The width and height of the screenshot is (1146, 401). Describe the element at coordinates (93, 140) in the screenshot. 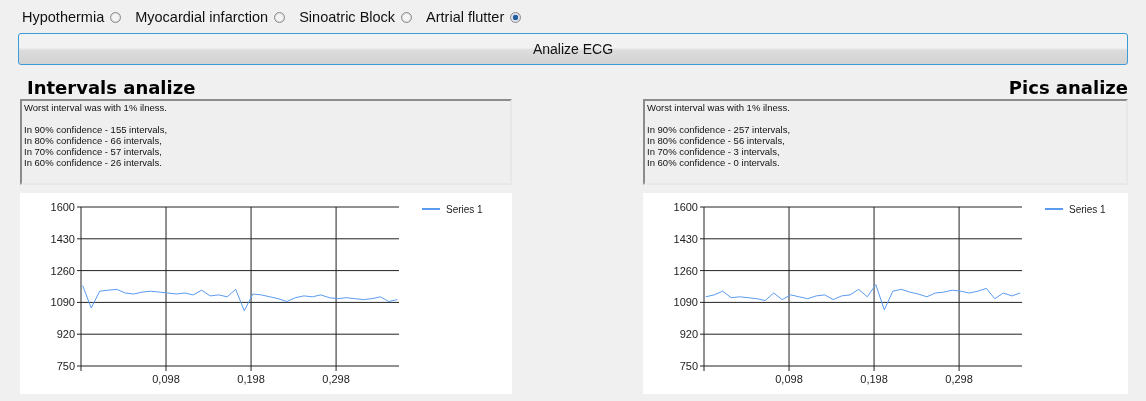

I see `result-line: In 80% confidence - 66 intervals,` at that location.